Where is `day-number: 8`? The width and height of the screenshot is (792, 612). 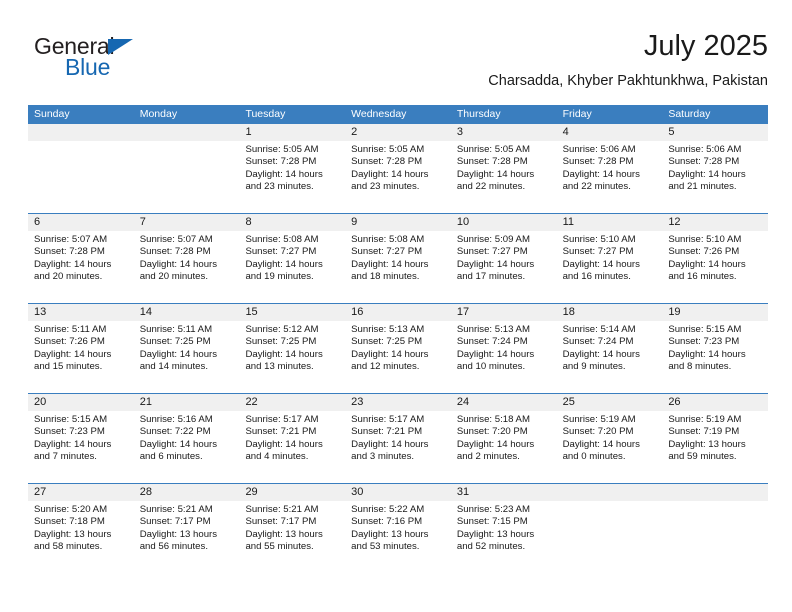 day-number: 8 is located at coordinates (292, 222).